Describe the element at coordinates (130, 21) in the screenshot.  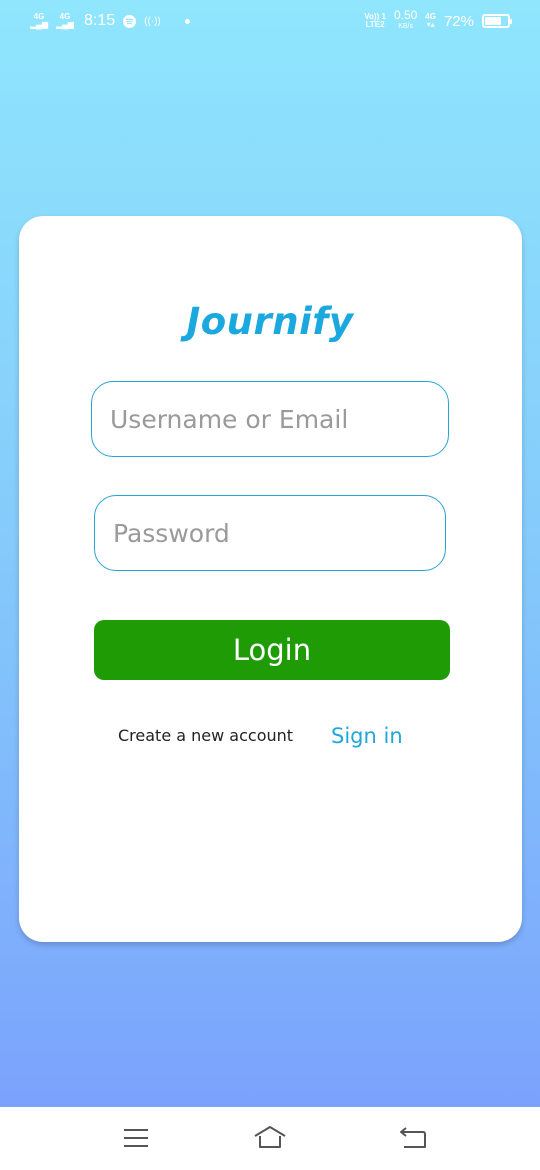
I see `spotify-icon` at that location.